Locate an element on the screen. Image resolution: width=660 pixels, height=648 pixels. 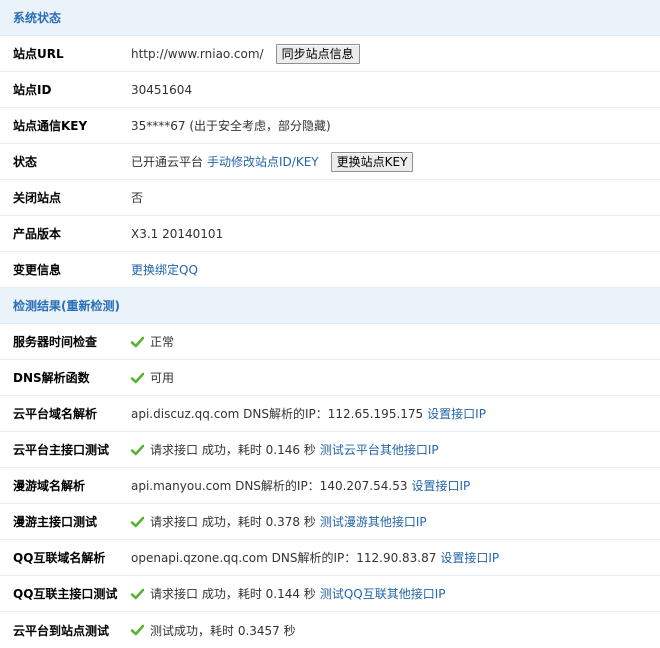
label-version: 产品版本 is located at coordinates (37, 234).